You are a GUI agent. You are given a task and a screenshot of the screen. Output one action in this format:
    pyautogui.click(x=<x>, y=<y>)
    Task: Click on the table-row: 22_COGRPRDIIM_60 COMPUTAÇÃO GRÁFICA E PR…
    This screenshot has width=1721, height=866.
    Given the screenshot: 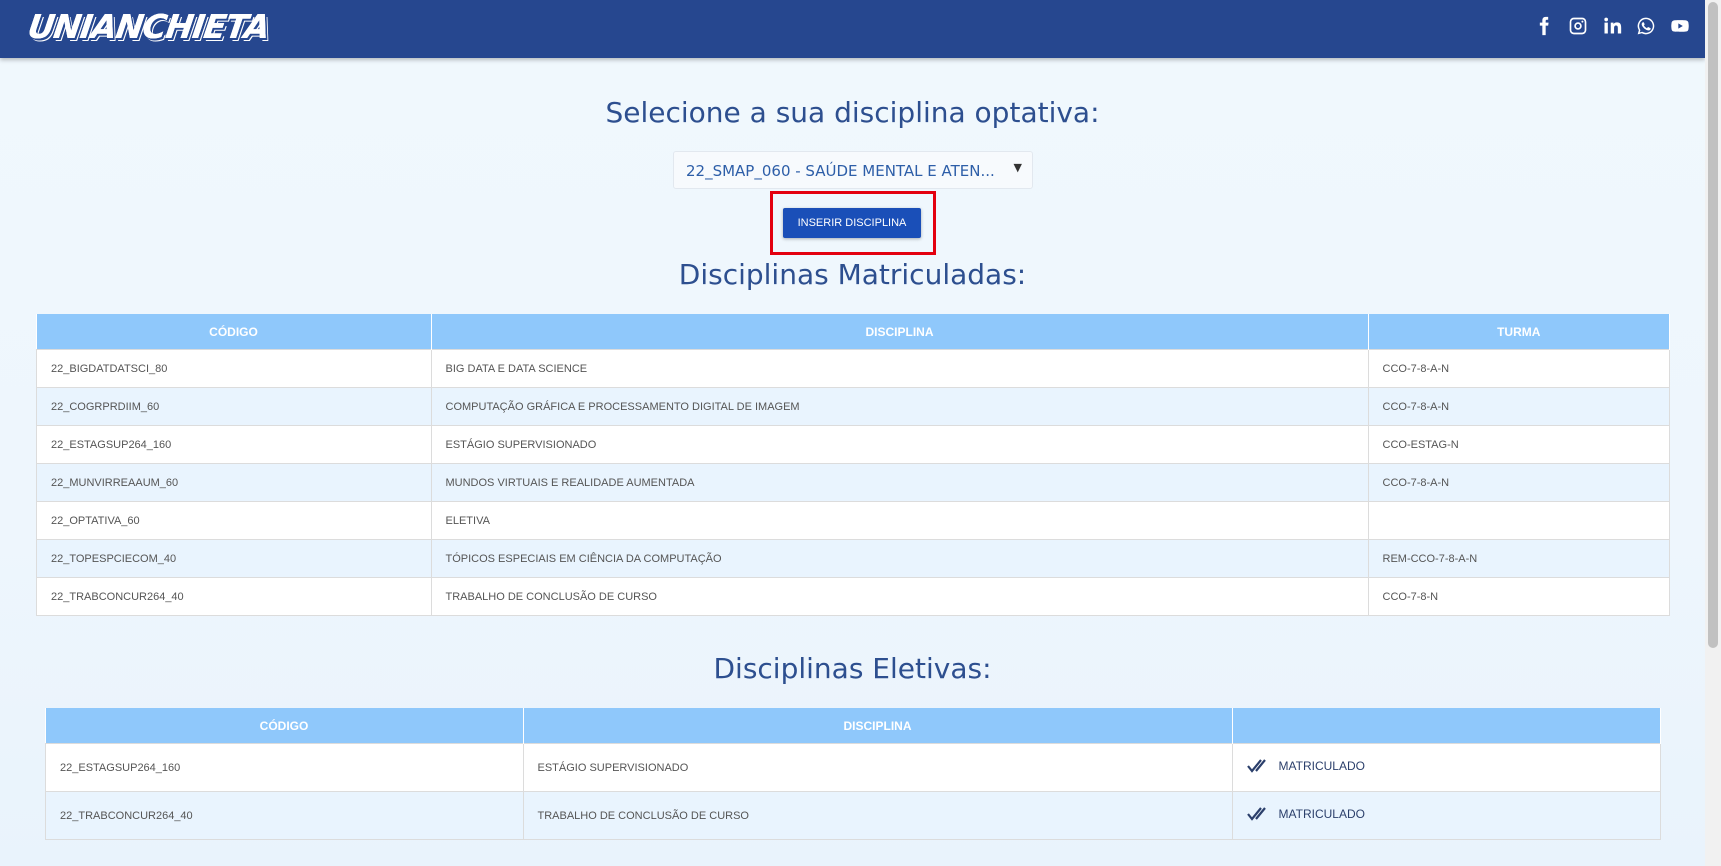 What is the action you would take?
    pyautogui.click(x=853, y=406)
    